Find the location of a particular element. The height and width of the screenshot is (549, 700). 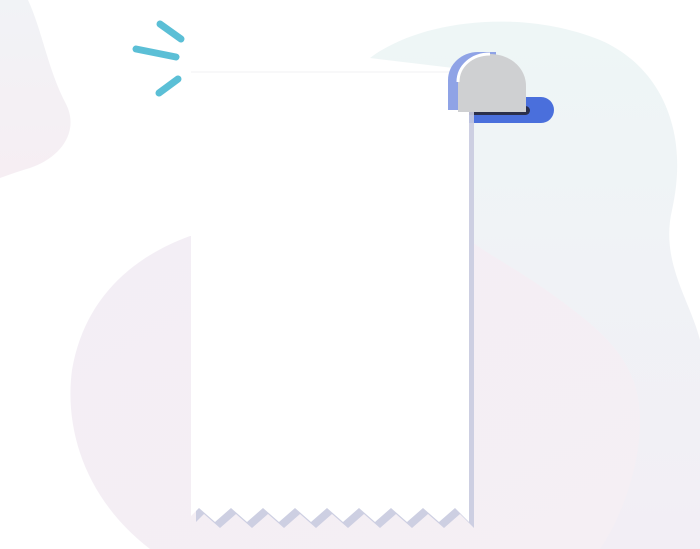

spark-line-bottom is located at coordinates (168, 86).